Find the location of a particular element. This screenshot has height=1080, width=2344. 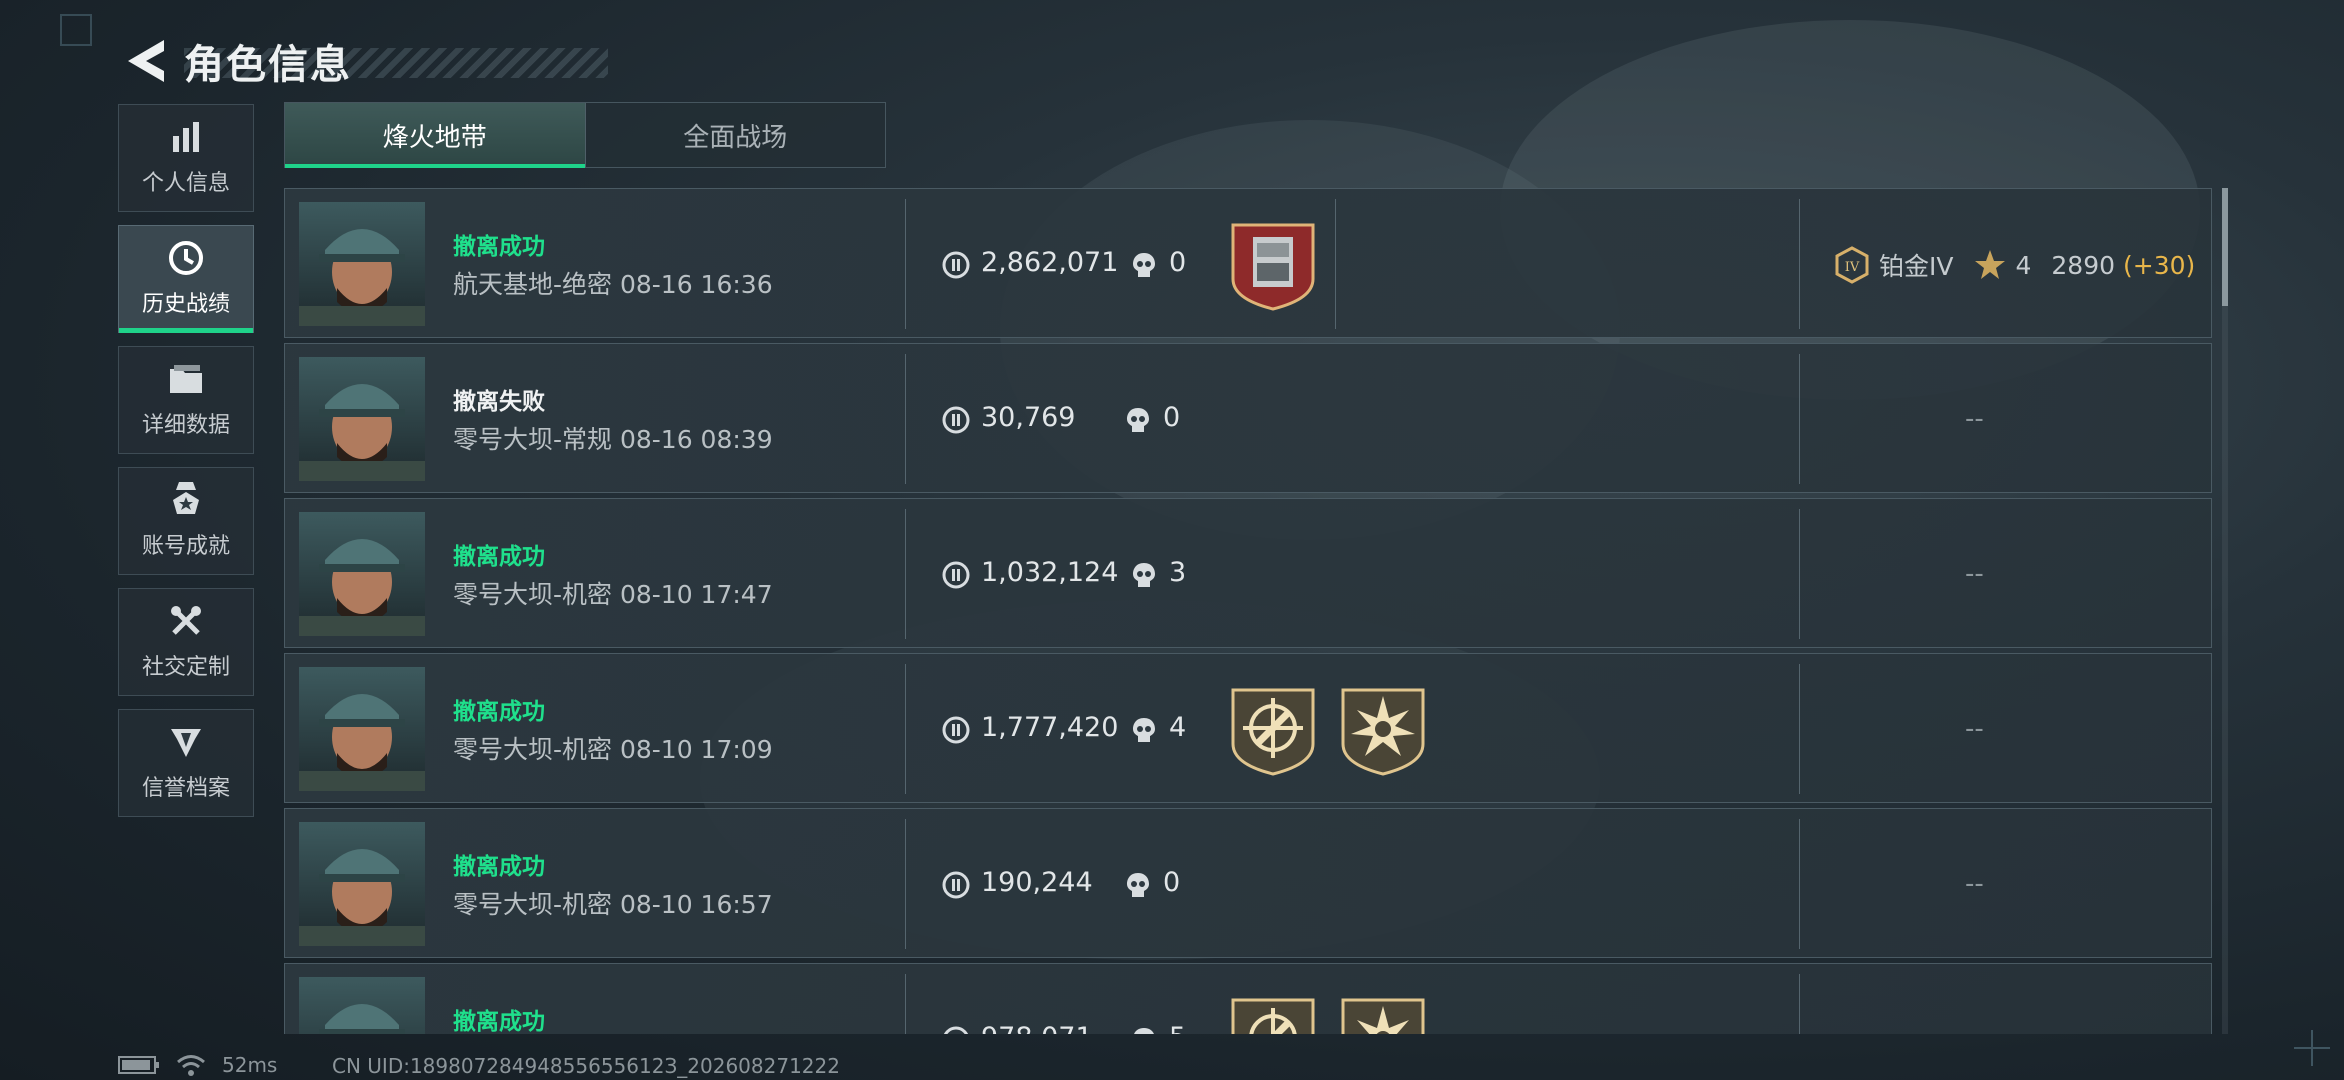

battery-icon is located at coordinates (138, 1065).